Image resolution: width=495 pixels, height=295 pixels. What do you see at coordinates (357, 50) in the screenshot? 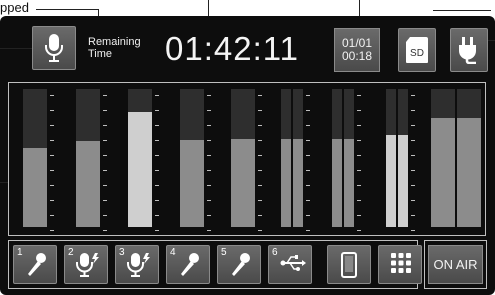
I see `date-time-button: 01/01 00:18` at bounding box center [357, 50].